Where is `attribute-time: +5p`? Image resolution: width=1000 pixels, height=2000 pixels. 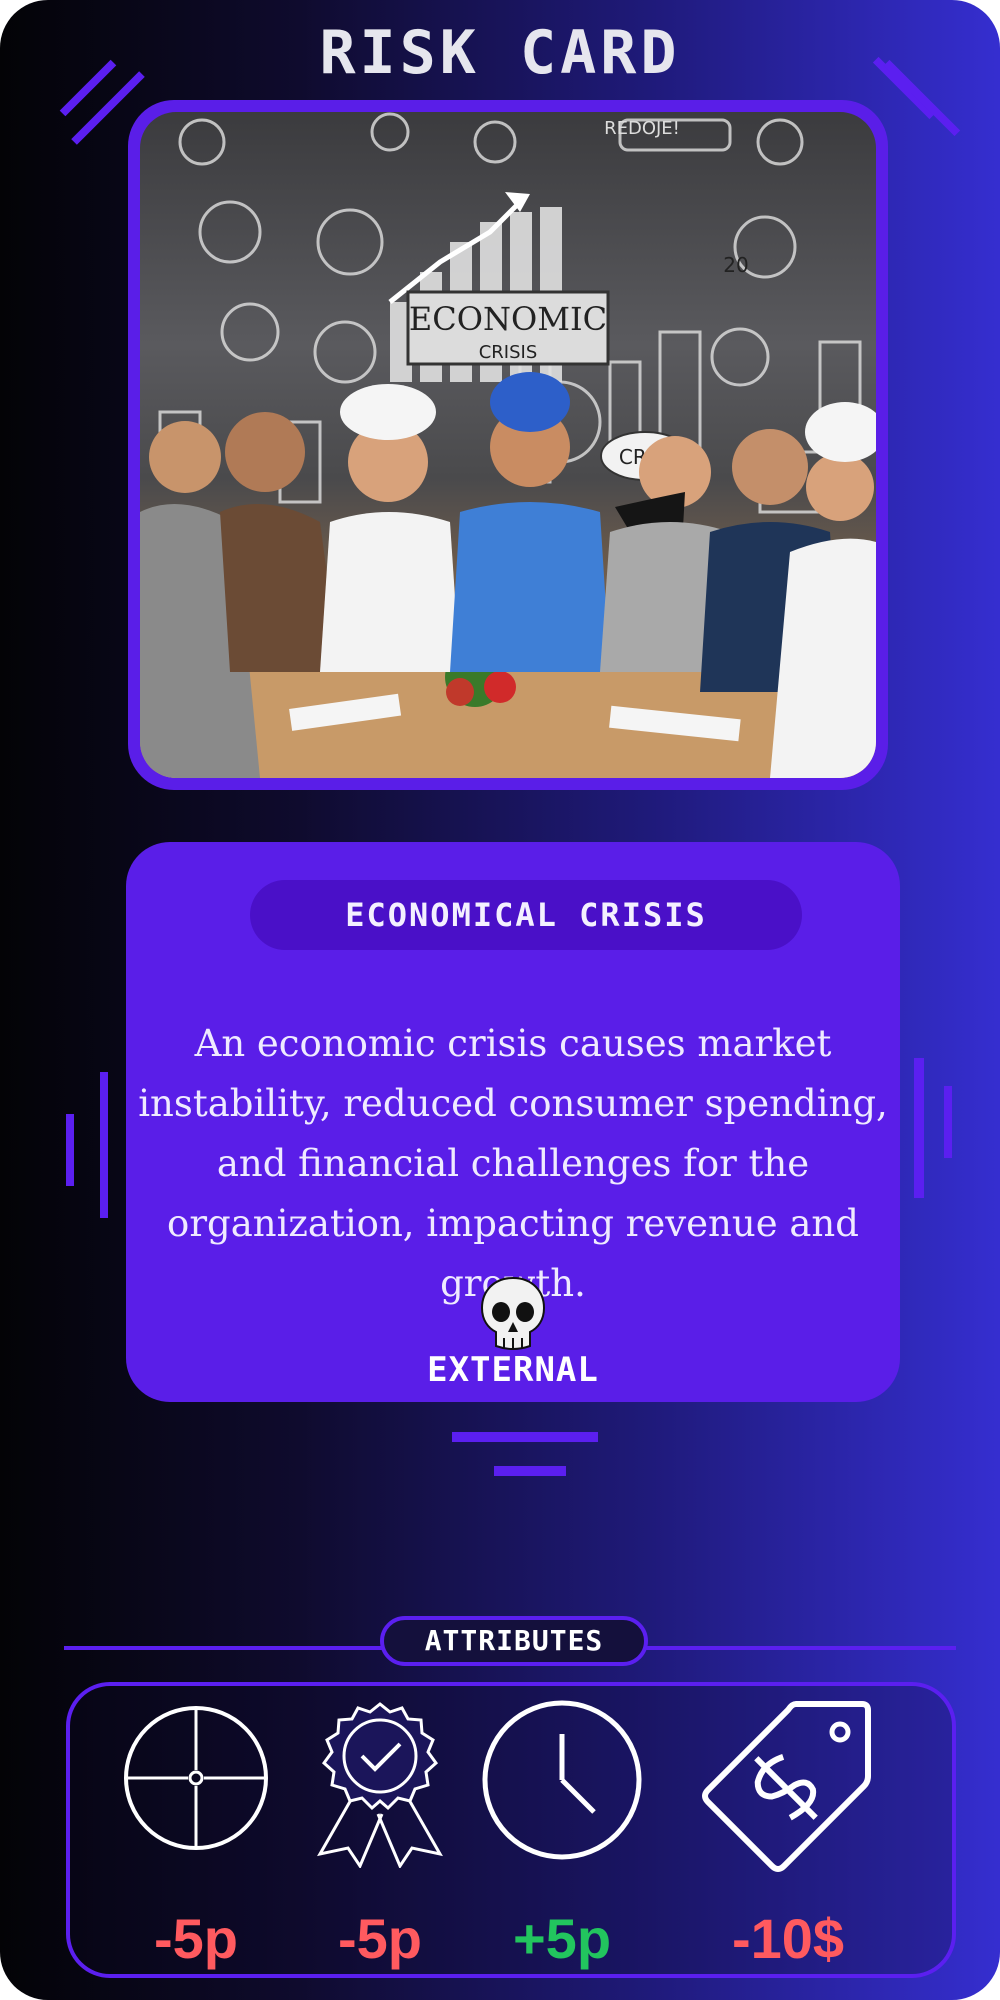 attribute-time: +5p is located at coordinates (562, 1834).